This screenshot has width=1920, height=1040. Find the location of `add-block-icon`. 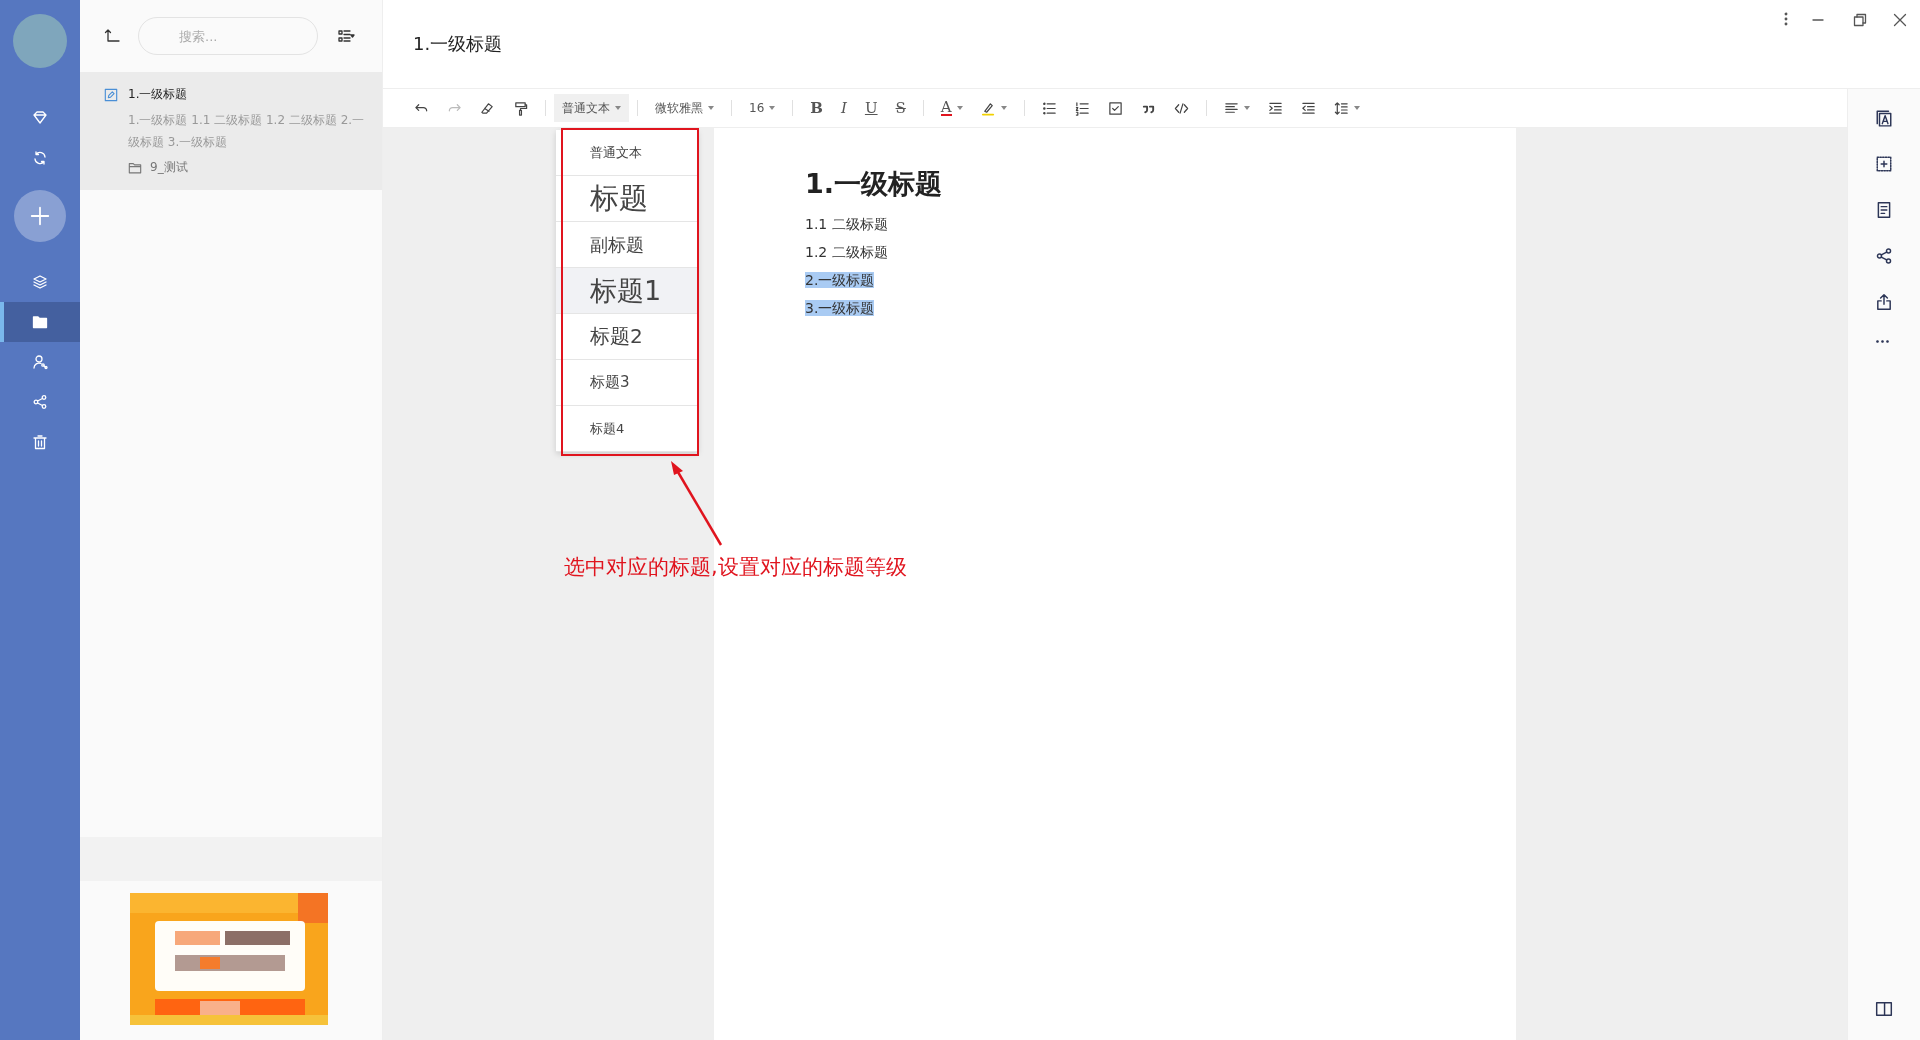

add-block-icon is located at coordinates (1884, 164).